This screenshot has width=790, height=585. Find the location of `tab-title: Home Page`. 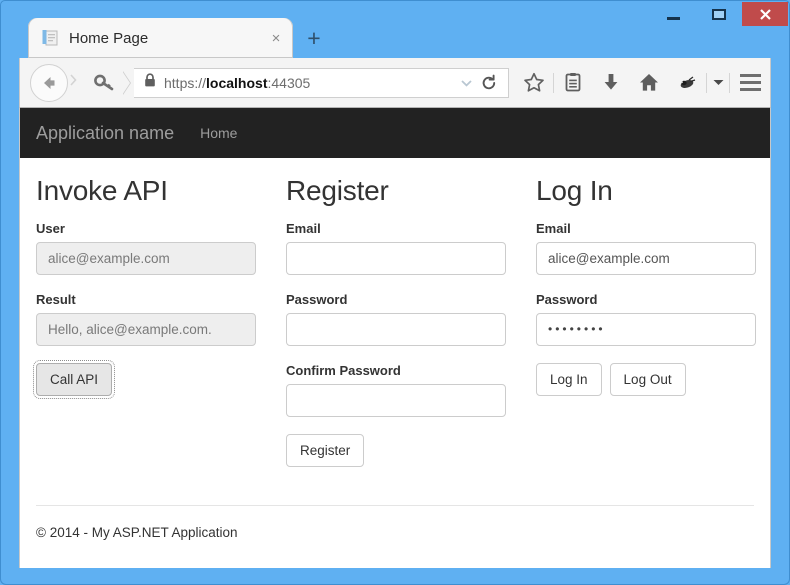

tab-title: Home Page is located at coordinates (109, 38).